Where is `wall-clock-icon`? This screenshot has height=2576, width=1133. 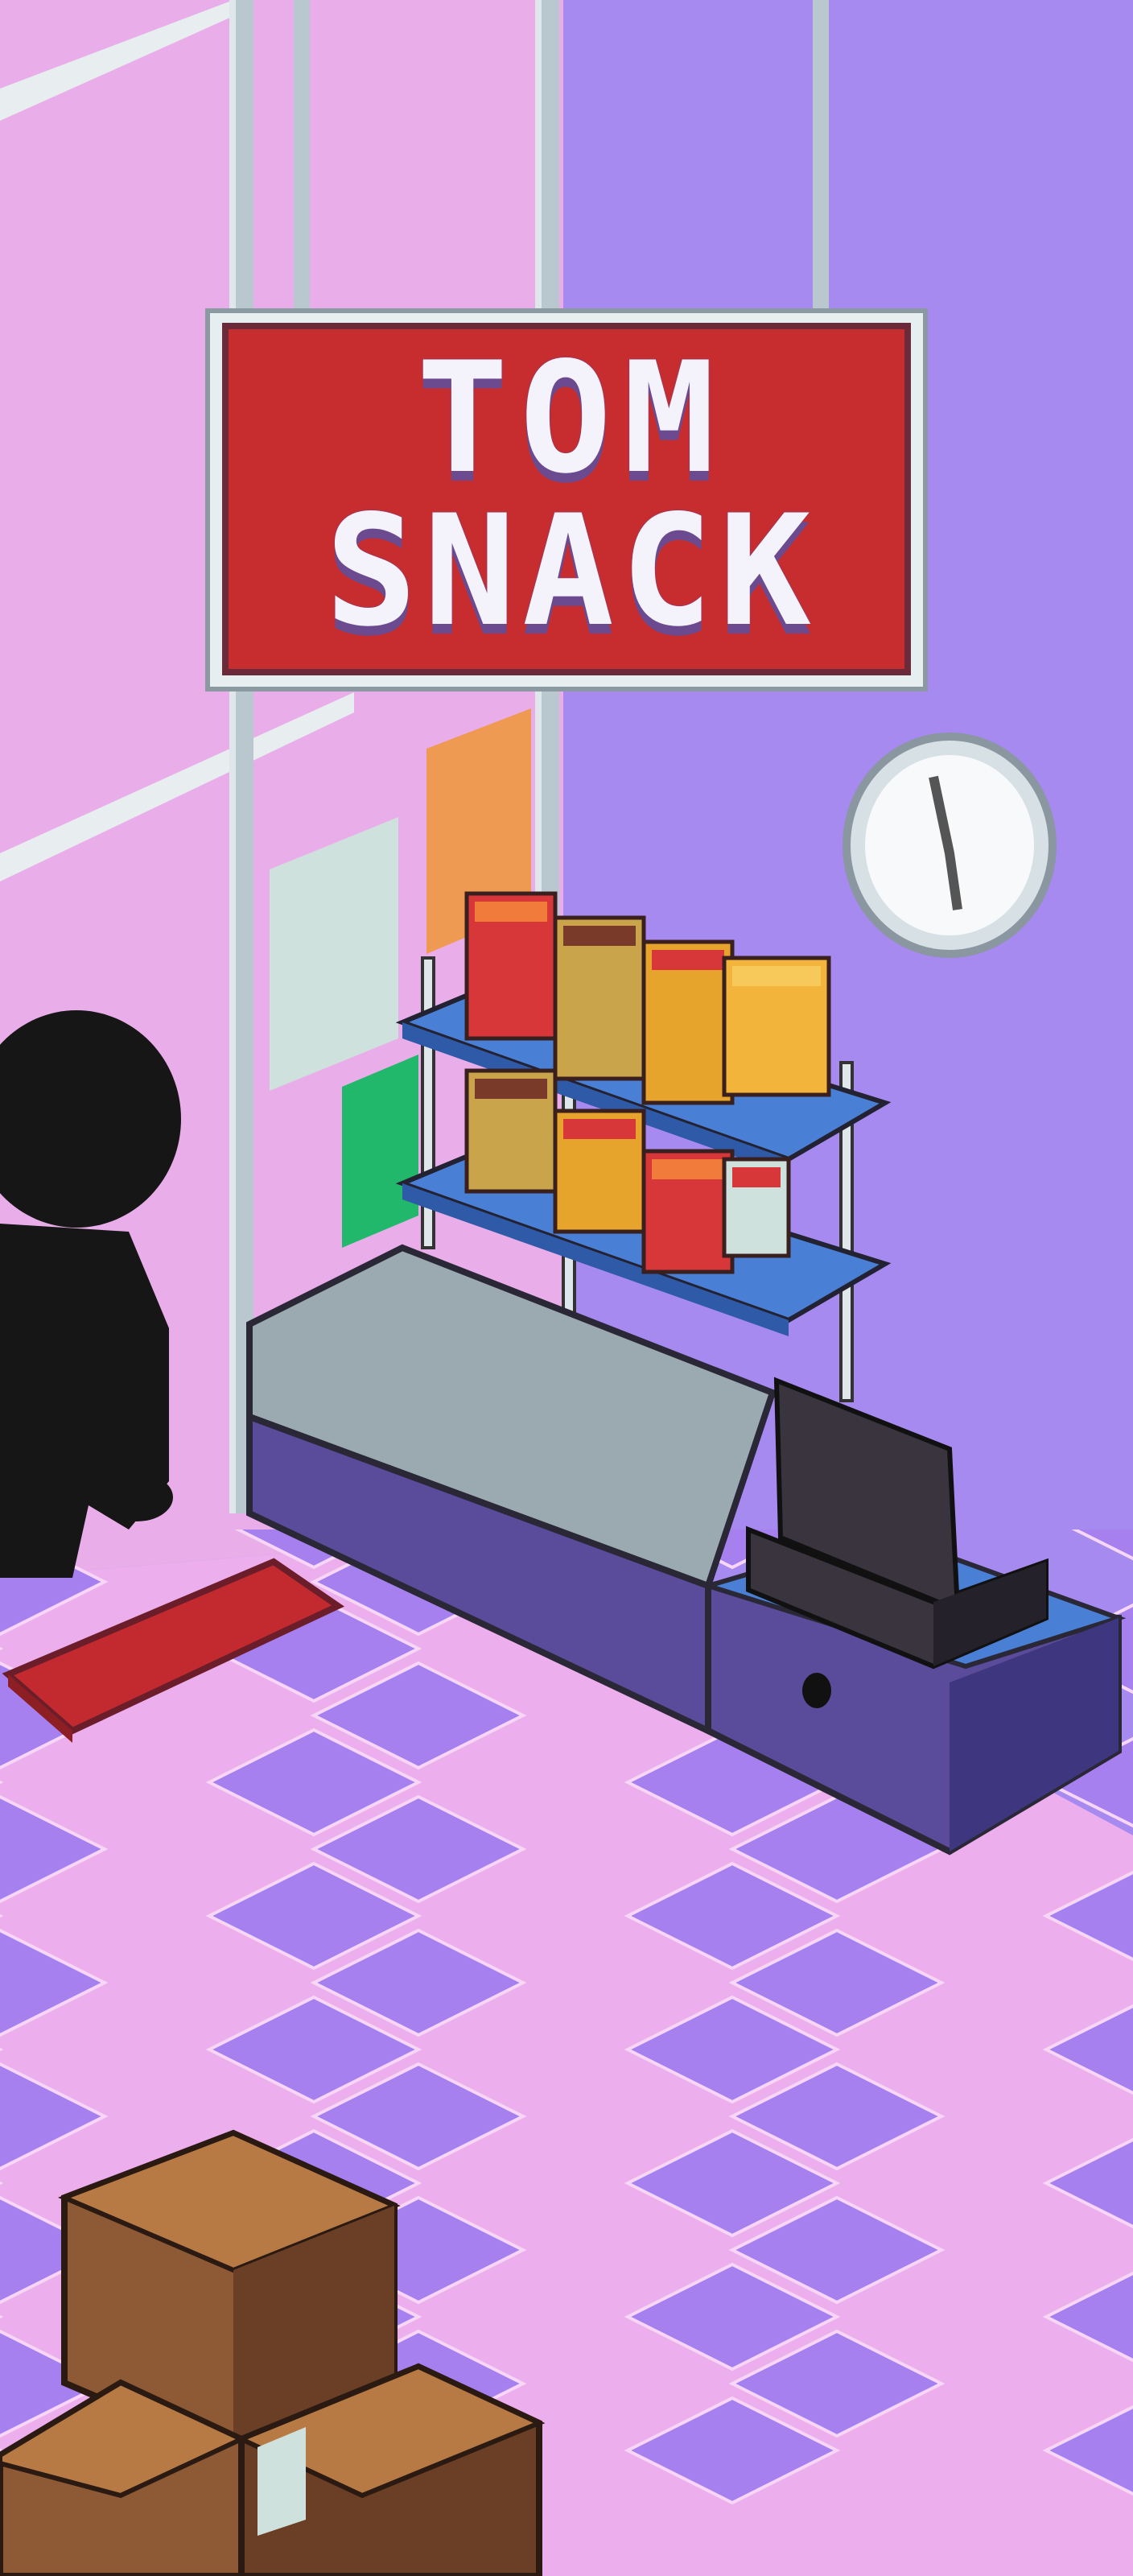 wall-clock-icon is located at coordinates (950, 845).